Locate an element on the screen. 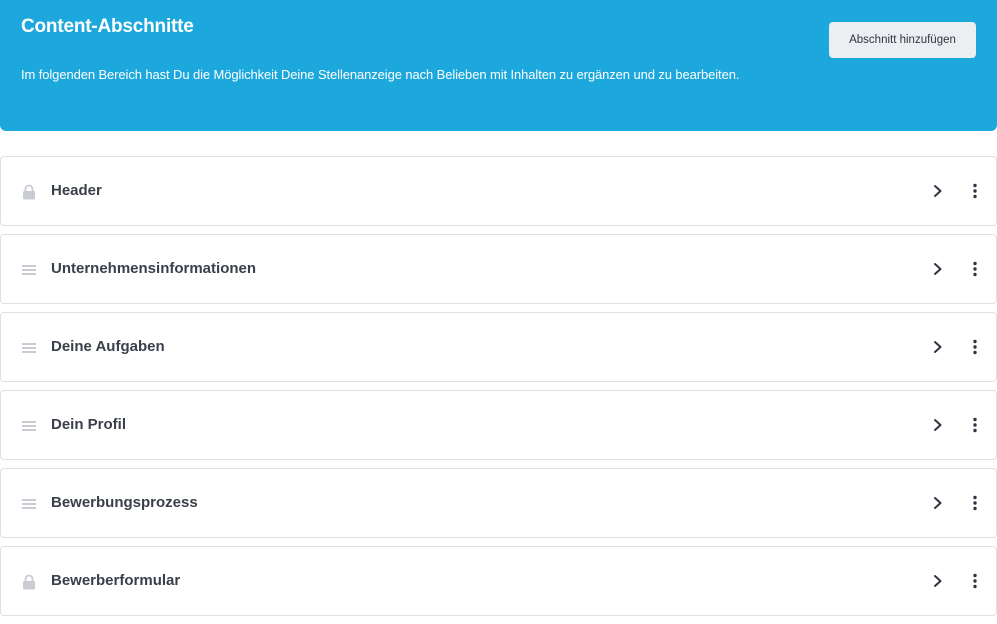 This screenshot has width=997, height=624. section-item-deine-aufgaben: Deine Aufgaben is located at coordinates (498, 347).